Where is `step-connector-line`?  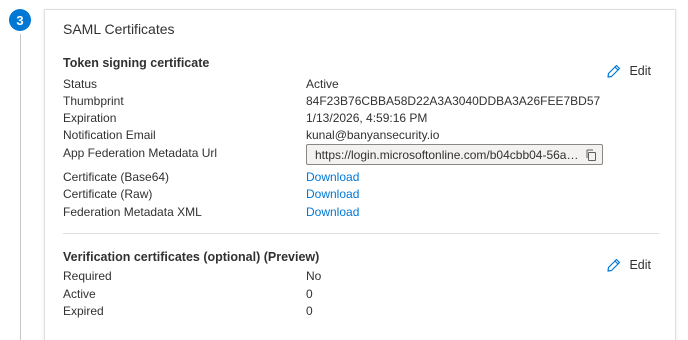 step-connector-line is located at coordinates (20, 187).